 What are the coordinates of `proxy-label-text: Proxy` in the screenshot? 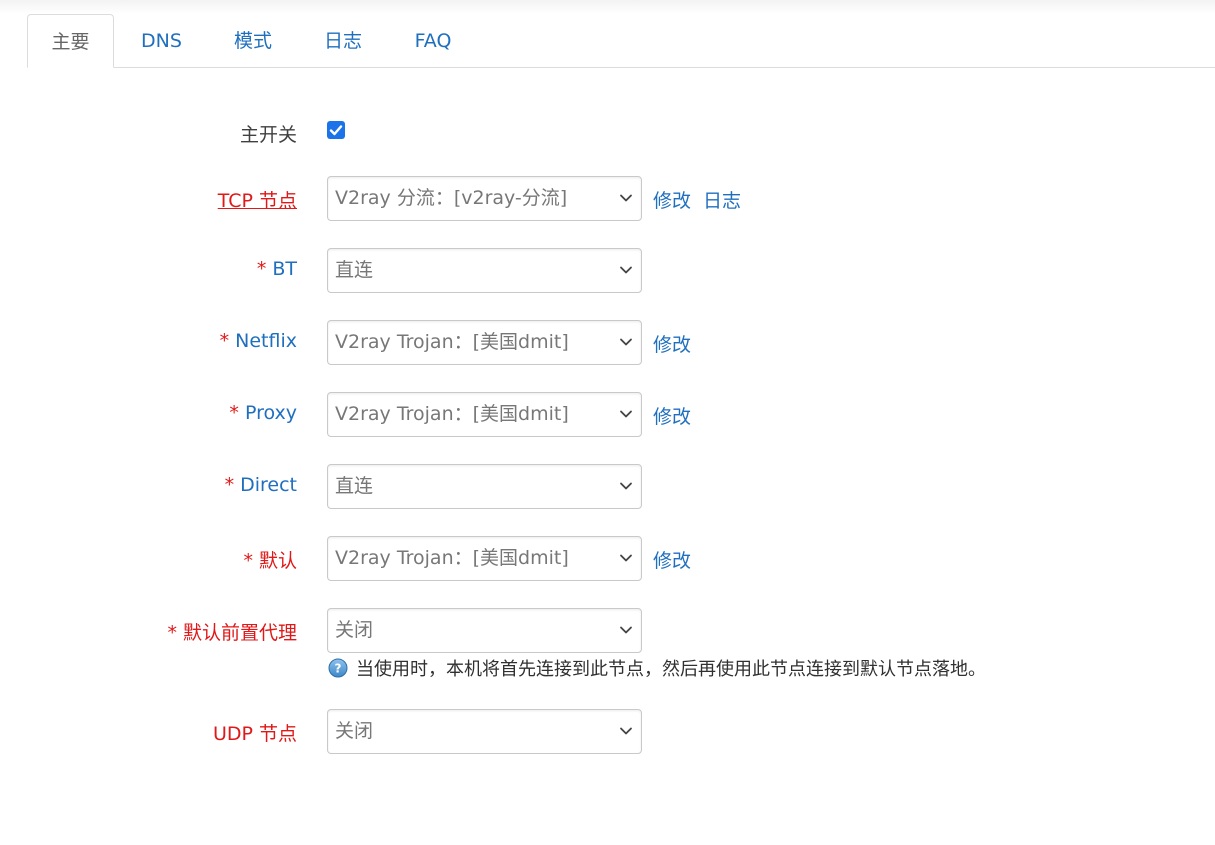 It's located at (270, 413).